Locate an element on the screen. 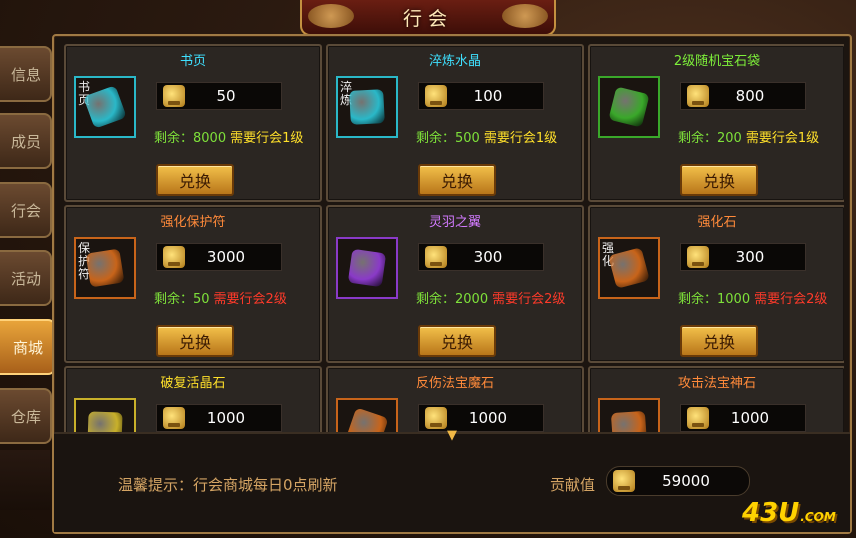  price-value: 300 is located at coordinates (488, 257).